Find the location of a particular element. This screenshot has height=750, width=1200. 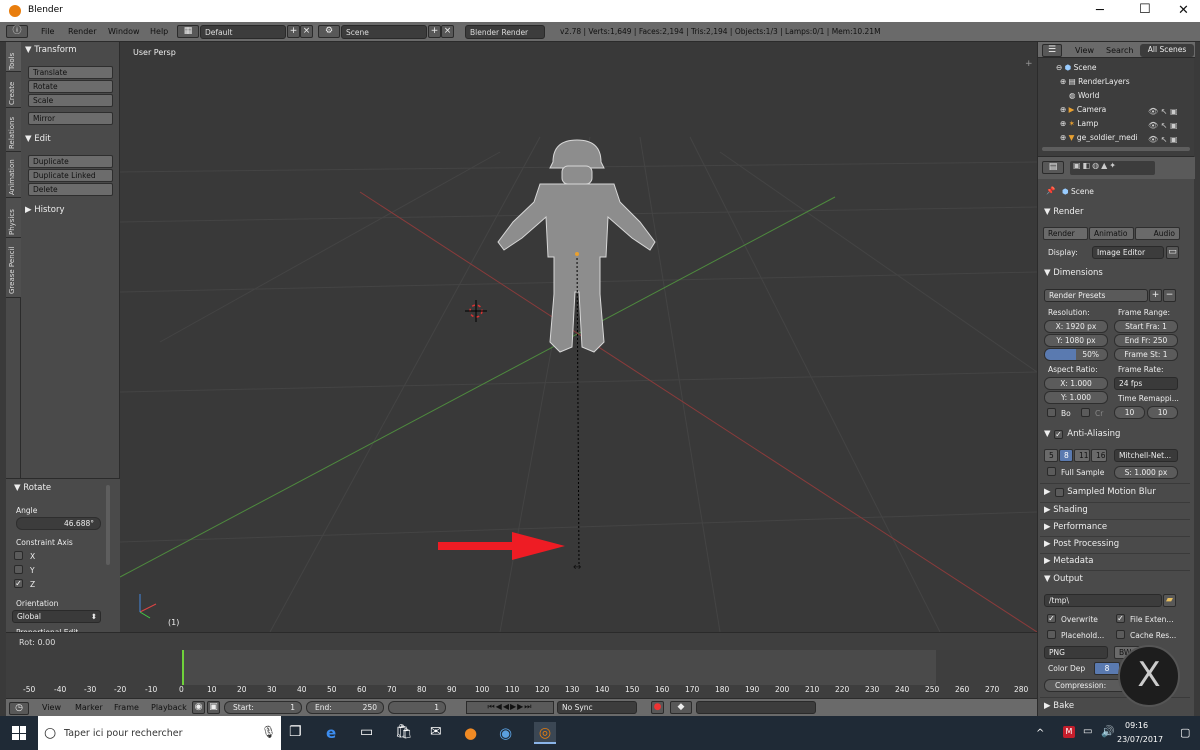

tab-relations: Relations is located at coordinates (13, 130).